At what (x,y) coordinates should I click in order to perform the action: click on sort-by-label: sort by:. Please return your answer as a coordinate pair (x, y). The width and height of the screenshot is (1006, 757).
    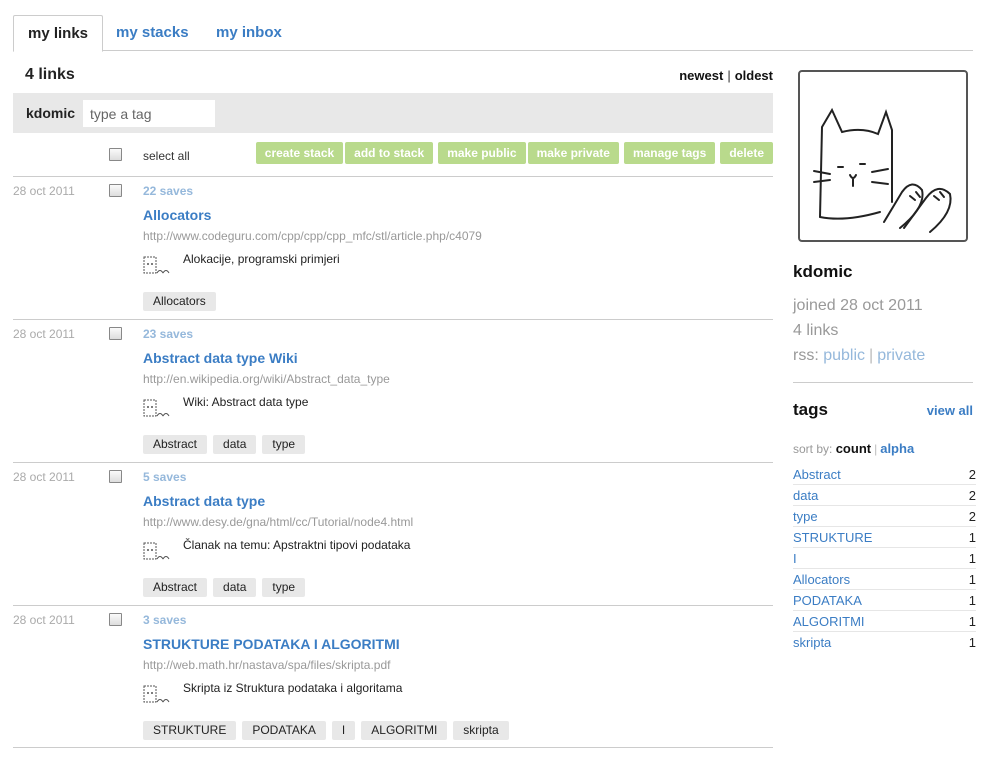
    Looking at the image, I should click on (813, 449).